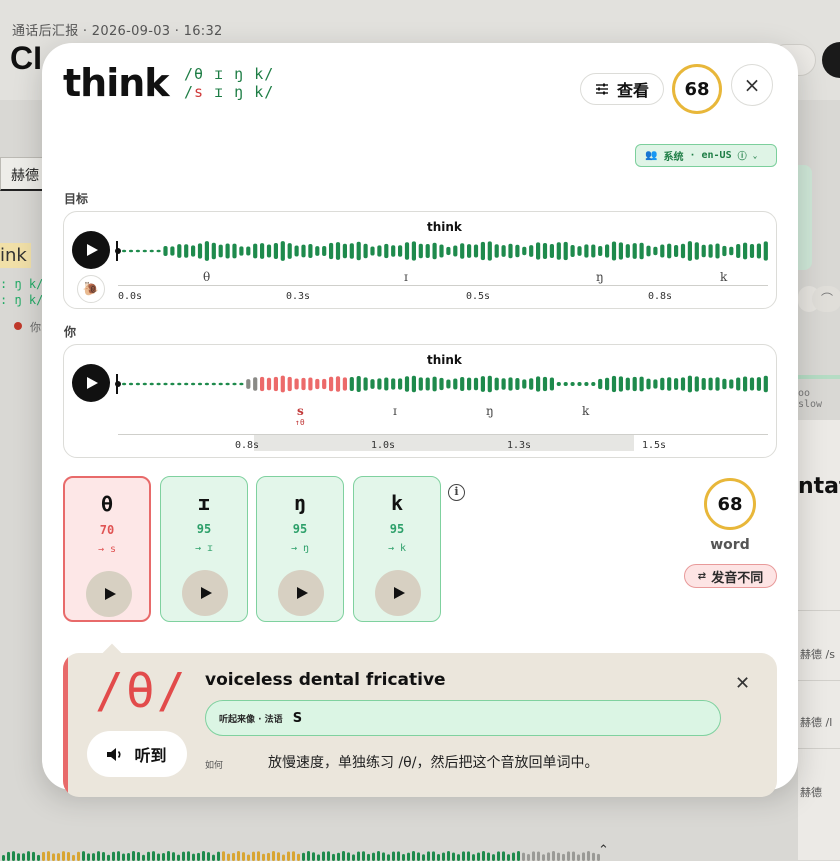 The width and height of the screenshot is (840, 861). What do you see at coordinates (247, 445) in the screenshot?
I see `user-time-label: 0.8s` at bounding box center [247, 445].